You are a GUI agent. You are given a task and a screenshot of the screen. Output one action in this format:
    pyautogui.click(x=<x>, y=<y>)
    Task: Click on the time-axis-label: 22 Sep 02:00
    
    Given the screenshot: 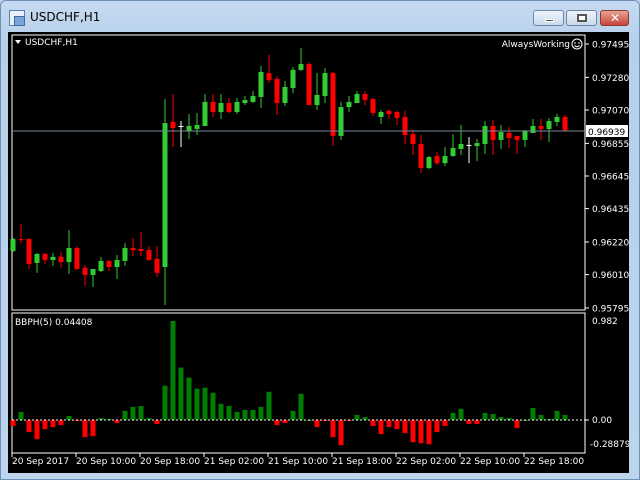 What is the action you would take?
    pyautogui.click(x=426, y=462)
    